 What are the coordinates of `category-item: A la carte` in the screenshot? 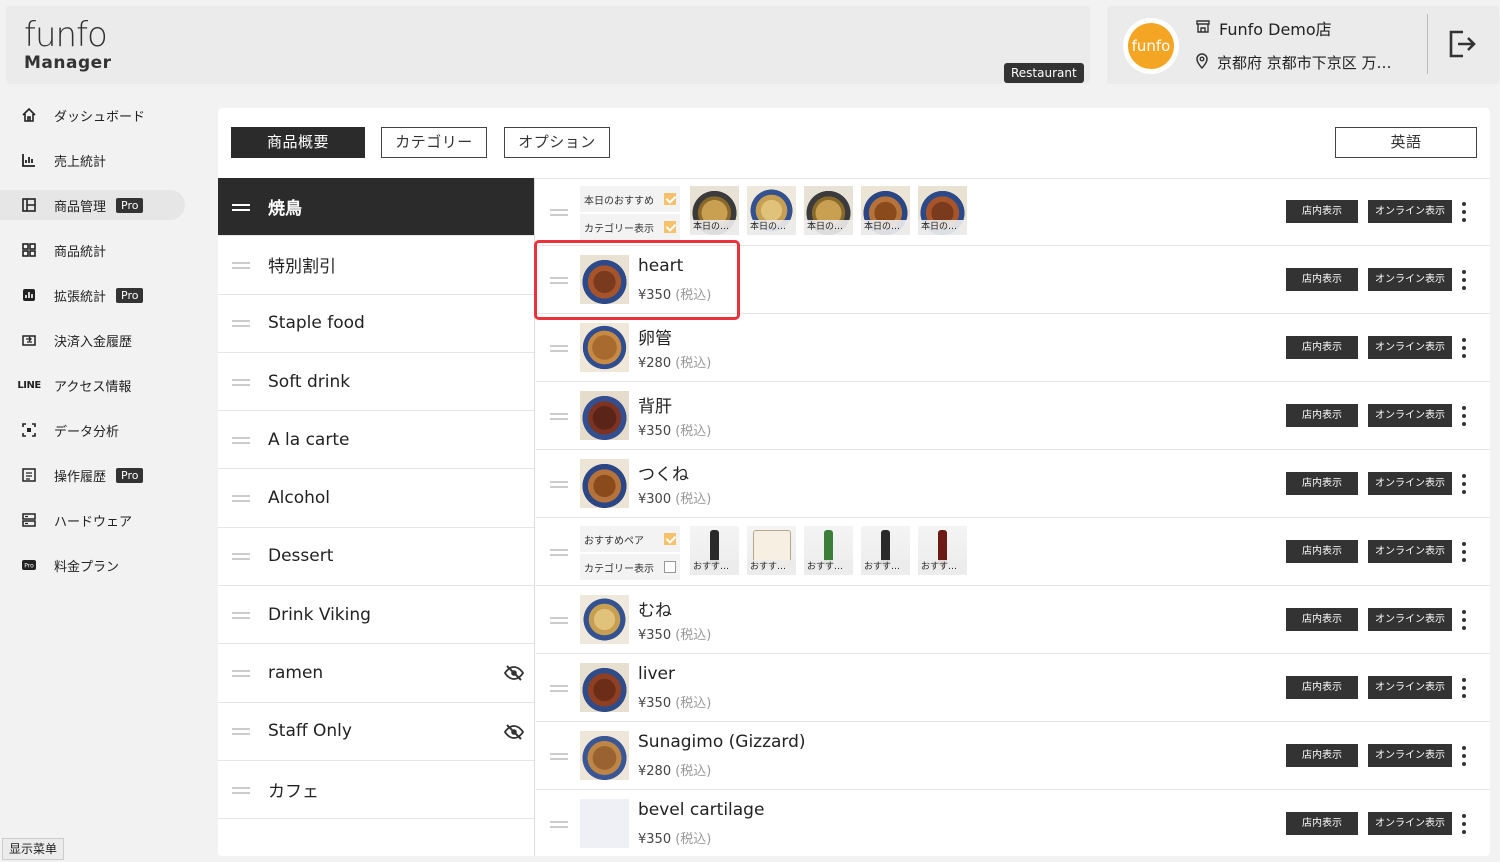 It's located at (376, 440).